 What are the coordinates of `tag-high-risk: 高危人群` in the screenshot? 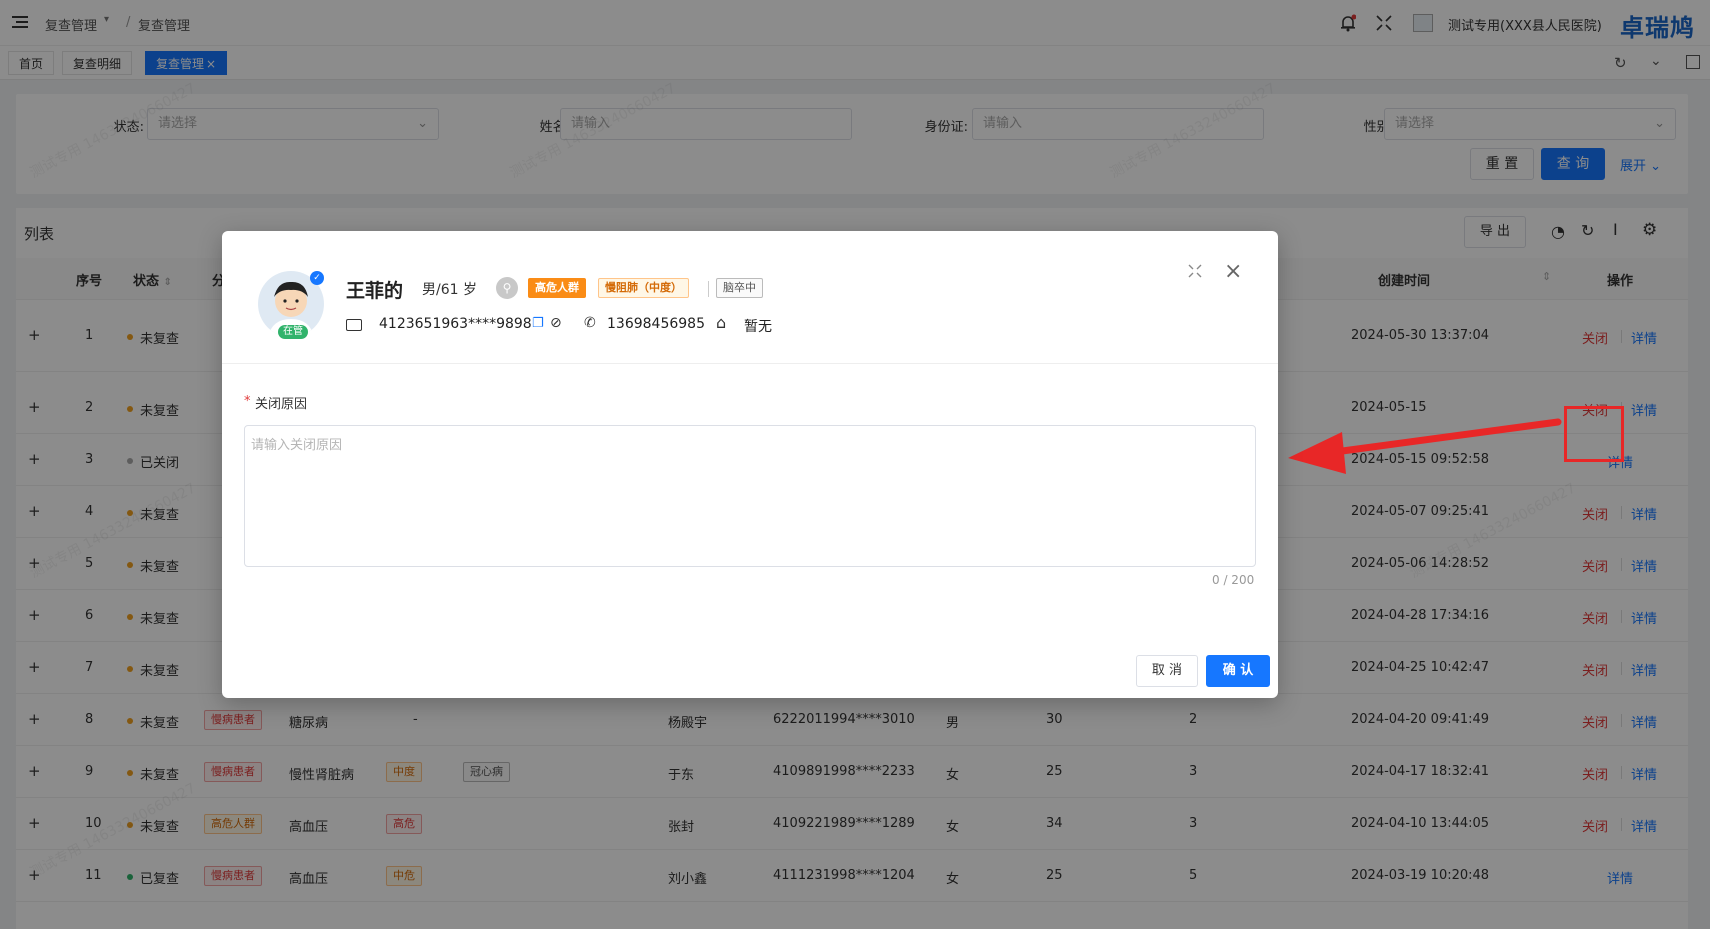 It's located at (557, 288).